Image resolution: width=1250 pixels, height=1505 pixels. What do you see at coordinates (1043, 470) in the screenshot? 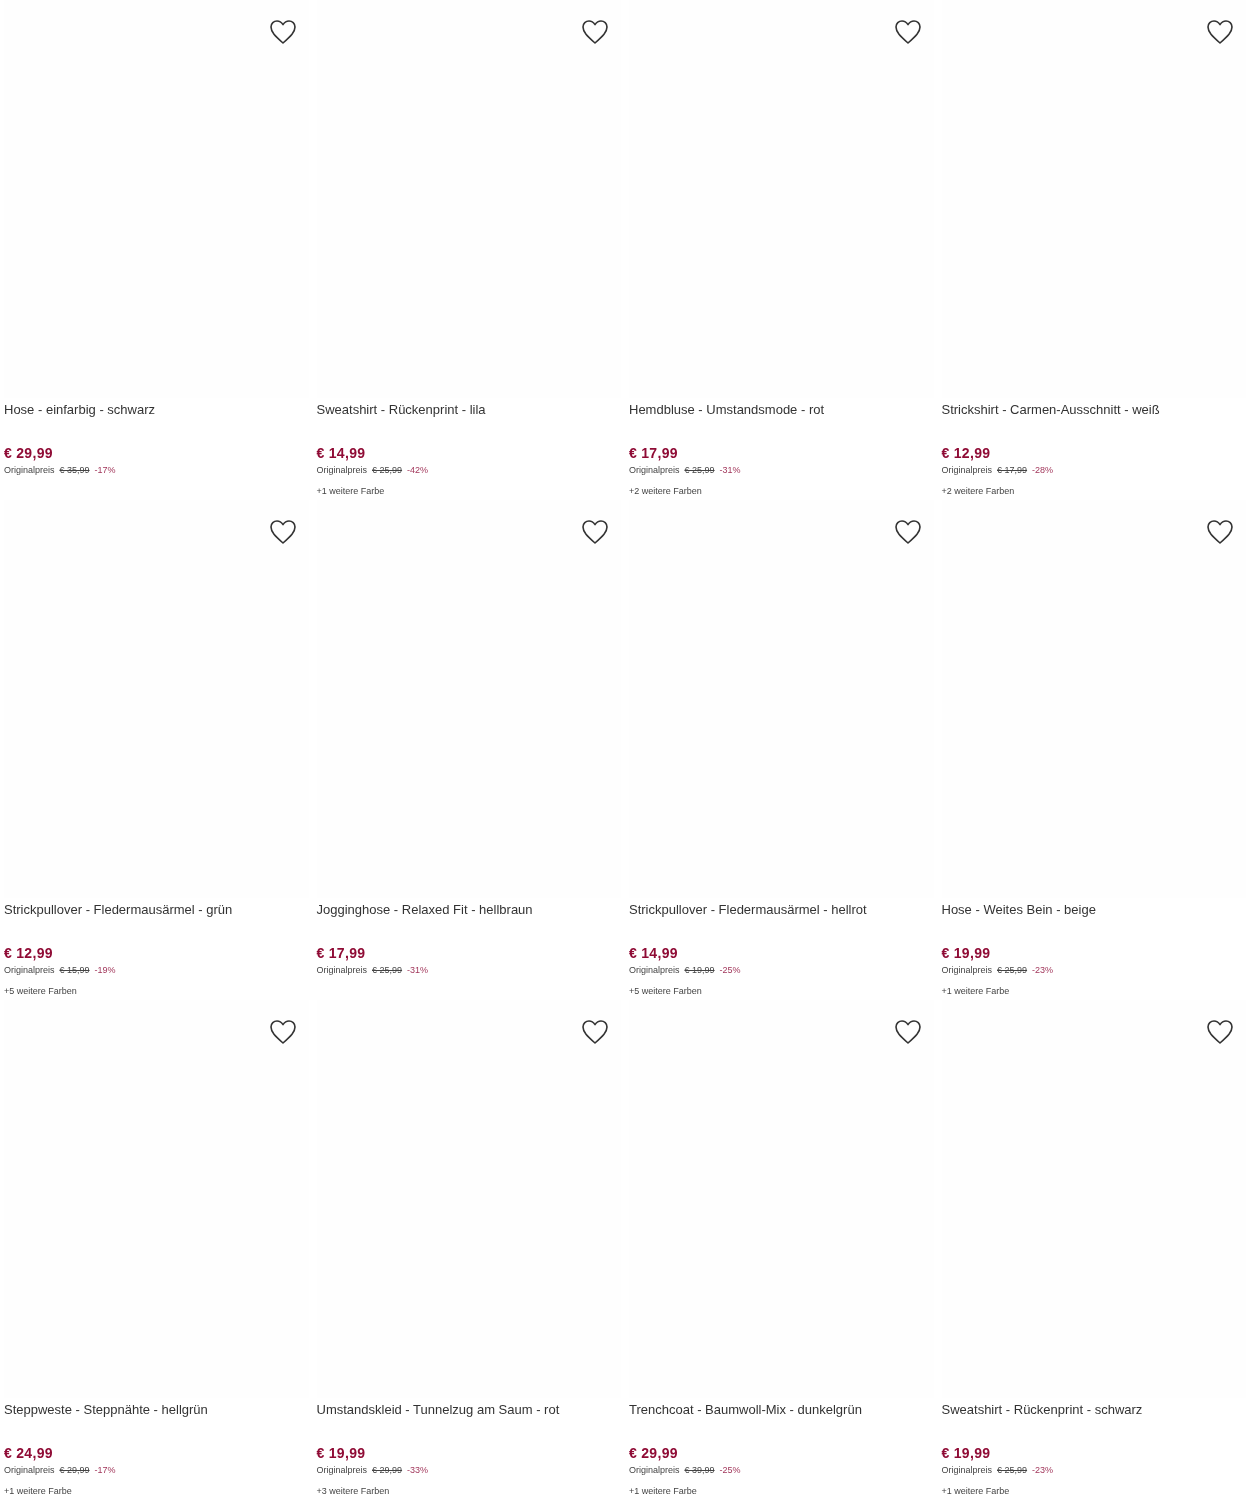
I see `discount: -28%` at bounding box center [1043, 470].